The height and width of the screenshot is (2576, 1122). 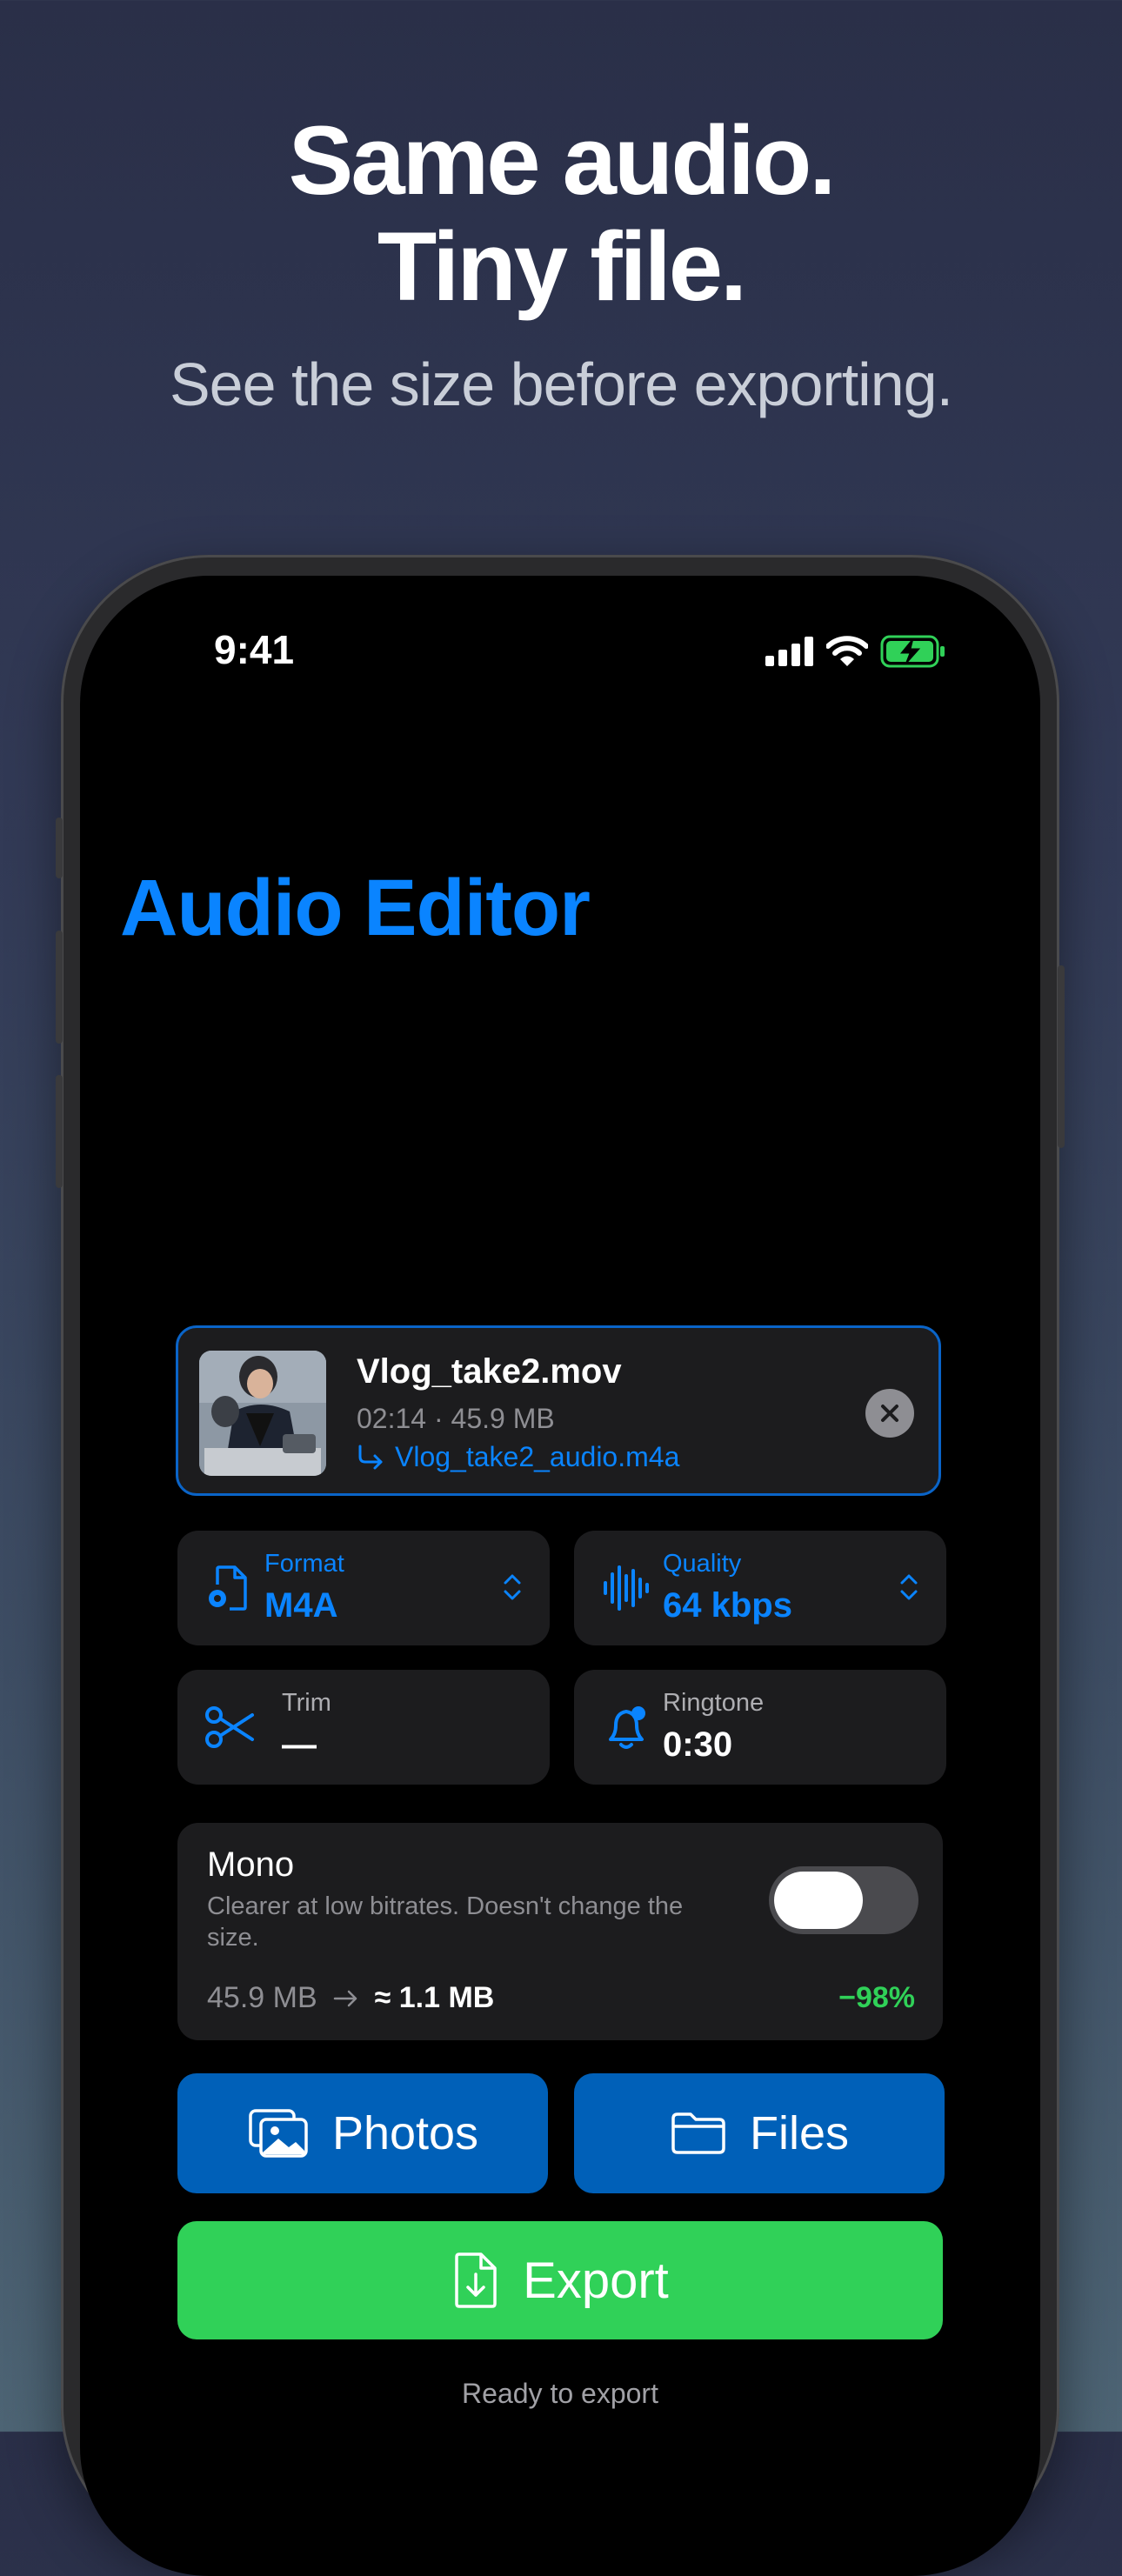 I want to click on trim-value: —, so click(x=299, y=1744).